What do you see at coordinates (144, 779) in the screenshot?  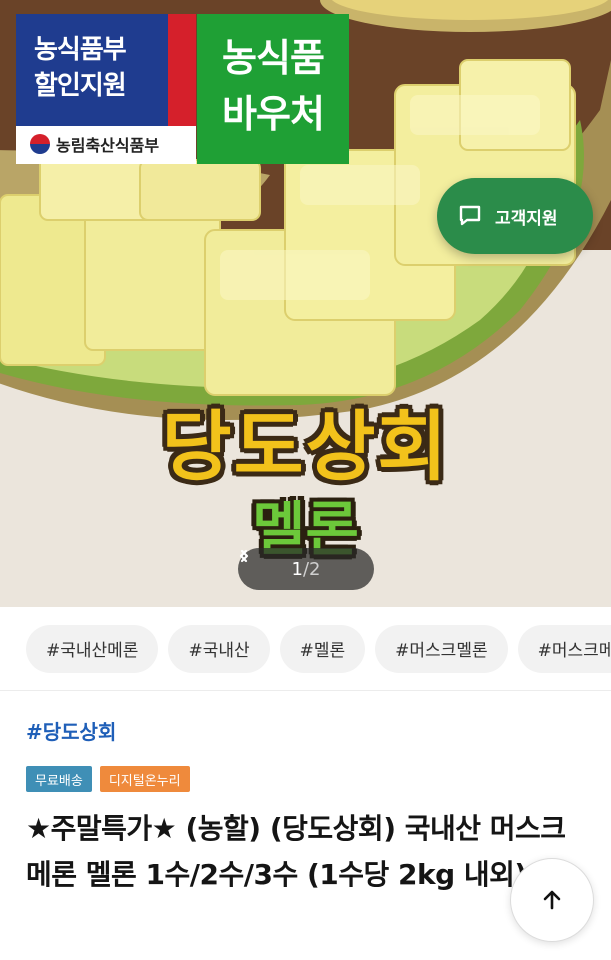 I see `digital-onnuri-badge: 디지털온누리` at bounding box center [144, 779].